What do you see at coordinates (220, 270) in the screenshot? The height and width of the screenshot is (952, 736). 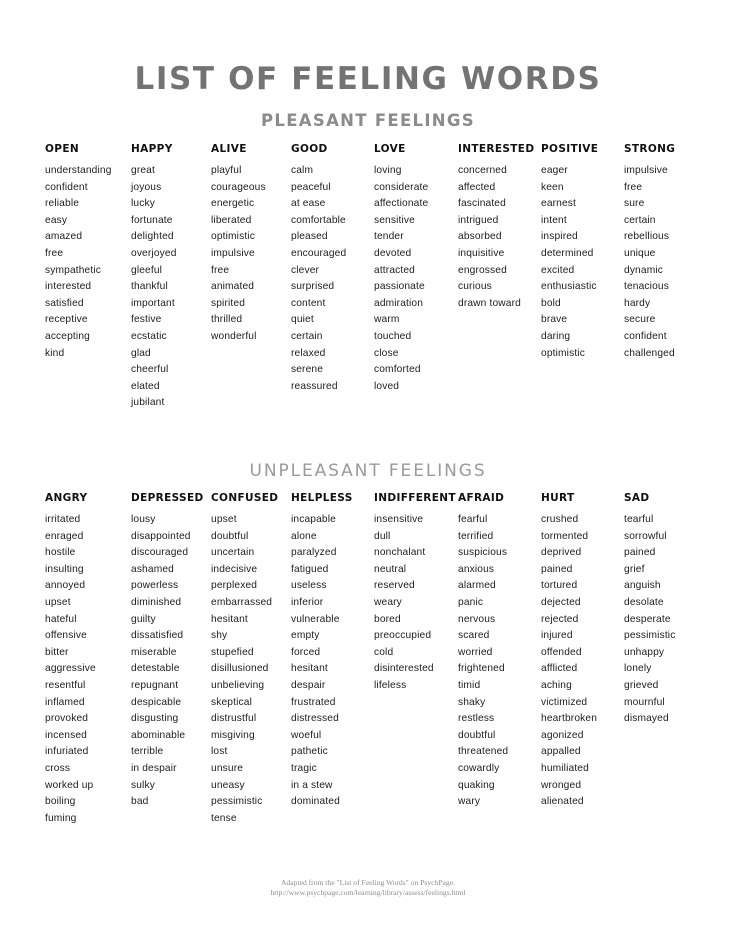 I see `feeling-word: free` at bounding box center [220, 270].